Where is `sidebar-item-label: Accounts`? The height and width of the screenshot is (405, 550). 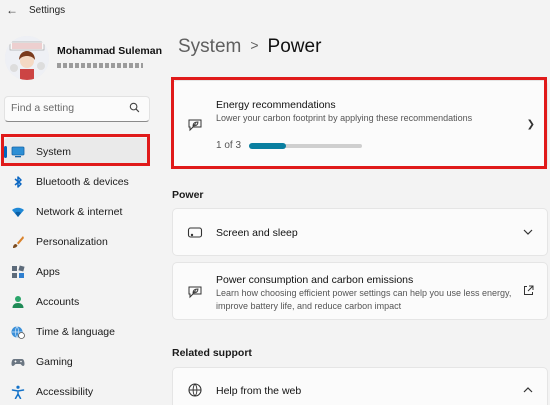
sidebar-item-label: Accounts is located at coordinates (58, 302).